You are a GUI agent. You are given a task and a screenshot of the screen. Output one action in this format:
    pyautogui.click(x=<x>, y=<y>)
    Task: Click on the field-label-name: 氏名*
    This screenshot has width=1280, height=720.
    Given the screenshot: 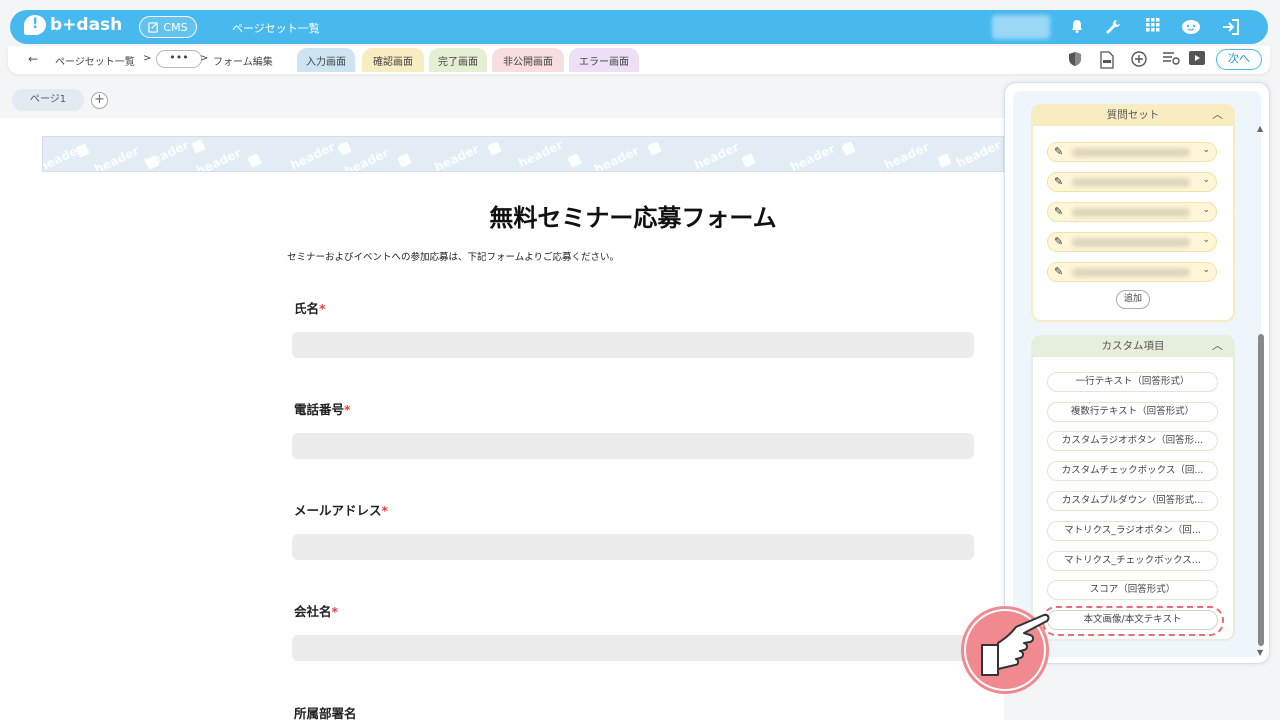 What is the action you would take?
    pyautogui.click(x=310, y=307)
    